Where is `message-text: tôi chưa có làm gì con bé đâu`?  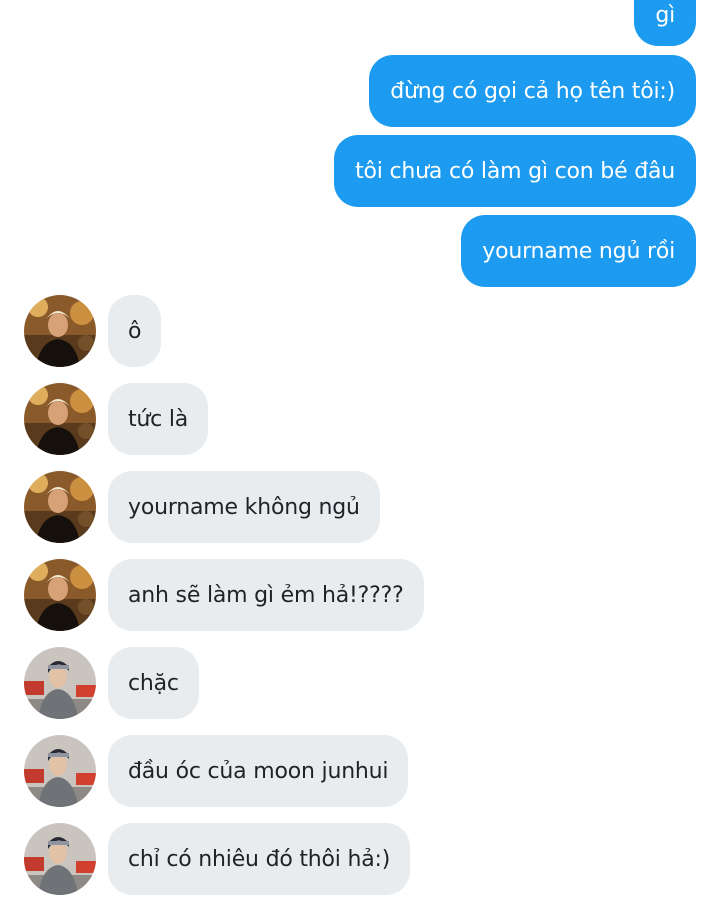 message-text: tôi chưa có làm gì con bé đâu is located at coordinates (515, 171).